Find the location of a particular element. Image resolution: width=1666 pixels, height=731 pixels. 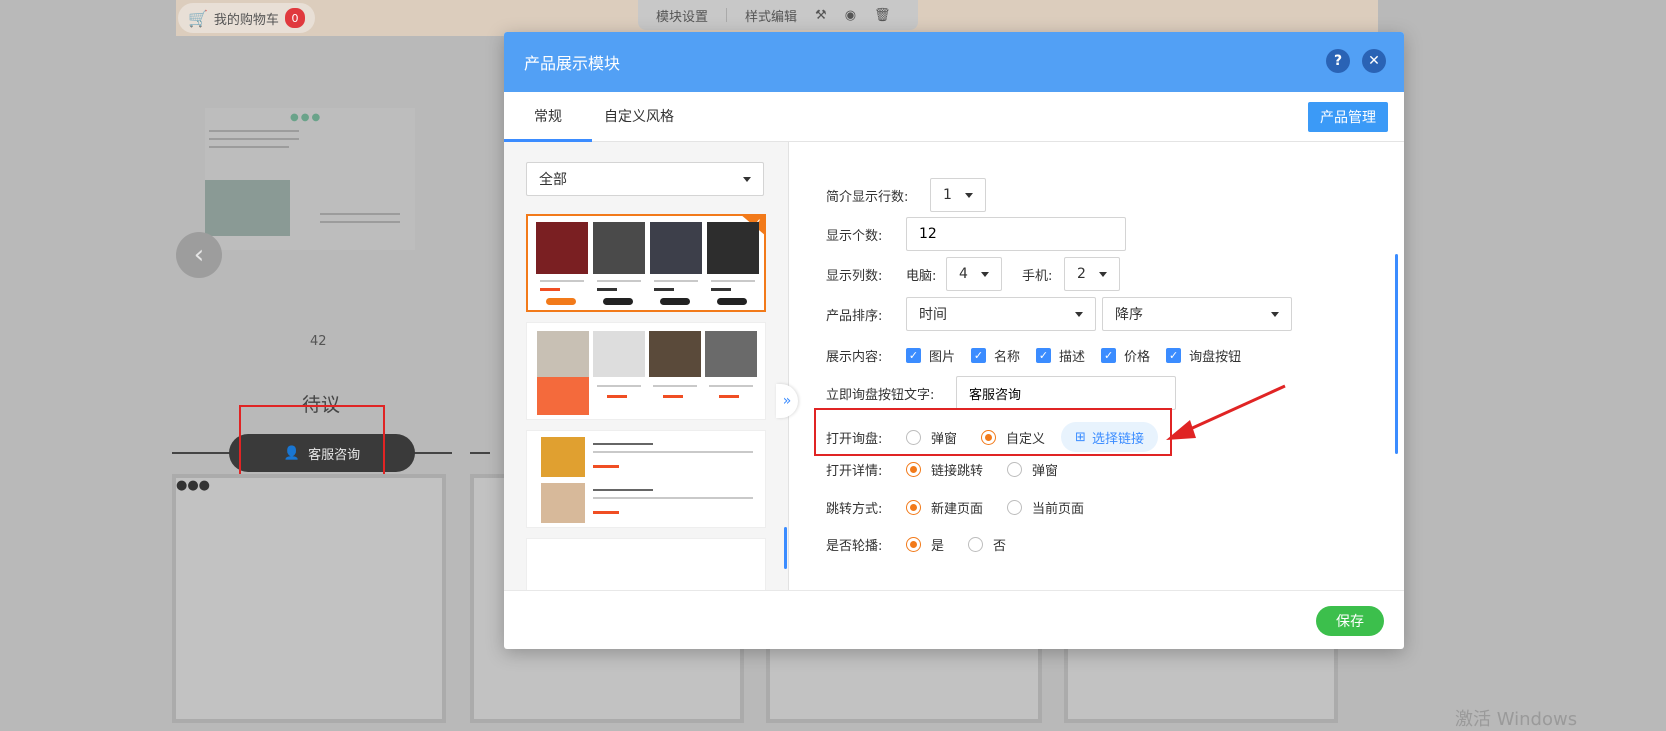

template-option-1: ✓ is located at coordinates (646, 263).